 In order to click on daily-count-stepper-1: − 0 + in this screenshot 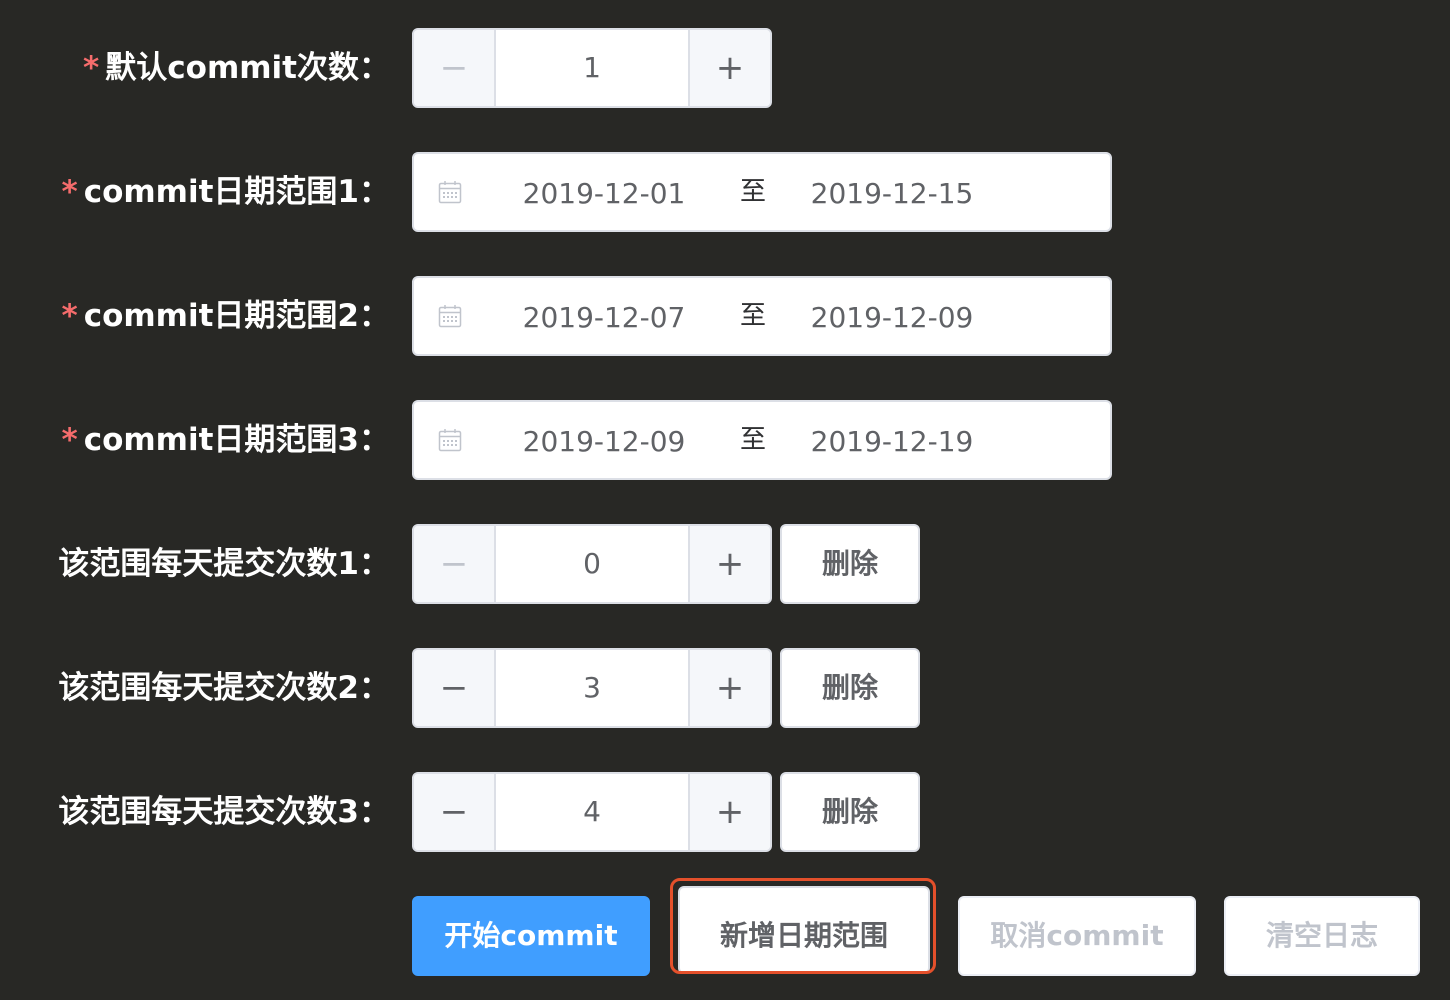, I will do `click(592, 564)`.